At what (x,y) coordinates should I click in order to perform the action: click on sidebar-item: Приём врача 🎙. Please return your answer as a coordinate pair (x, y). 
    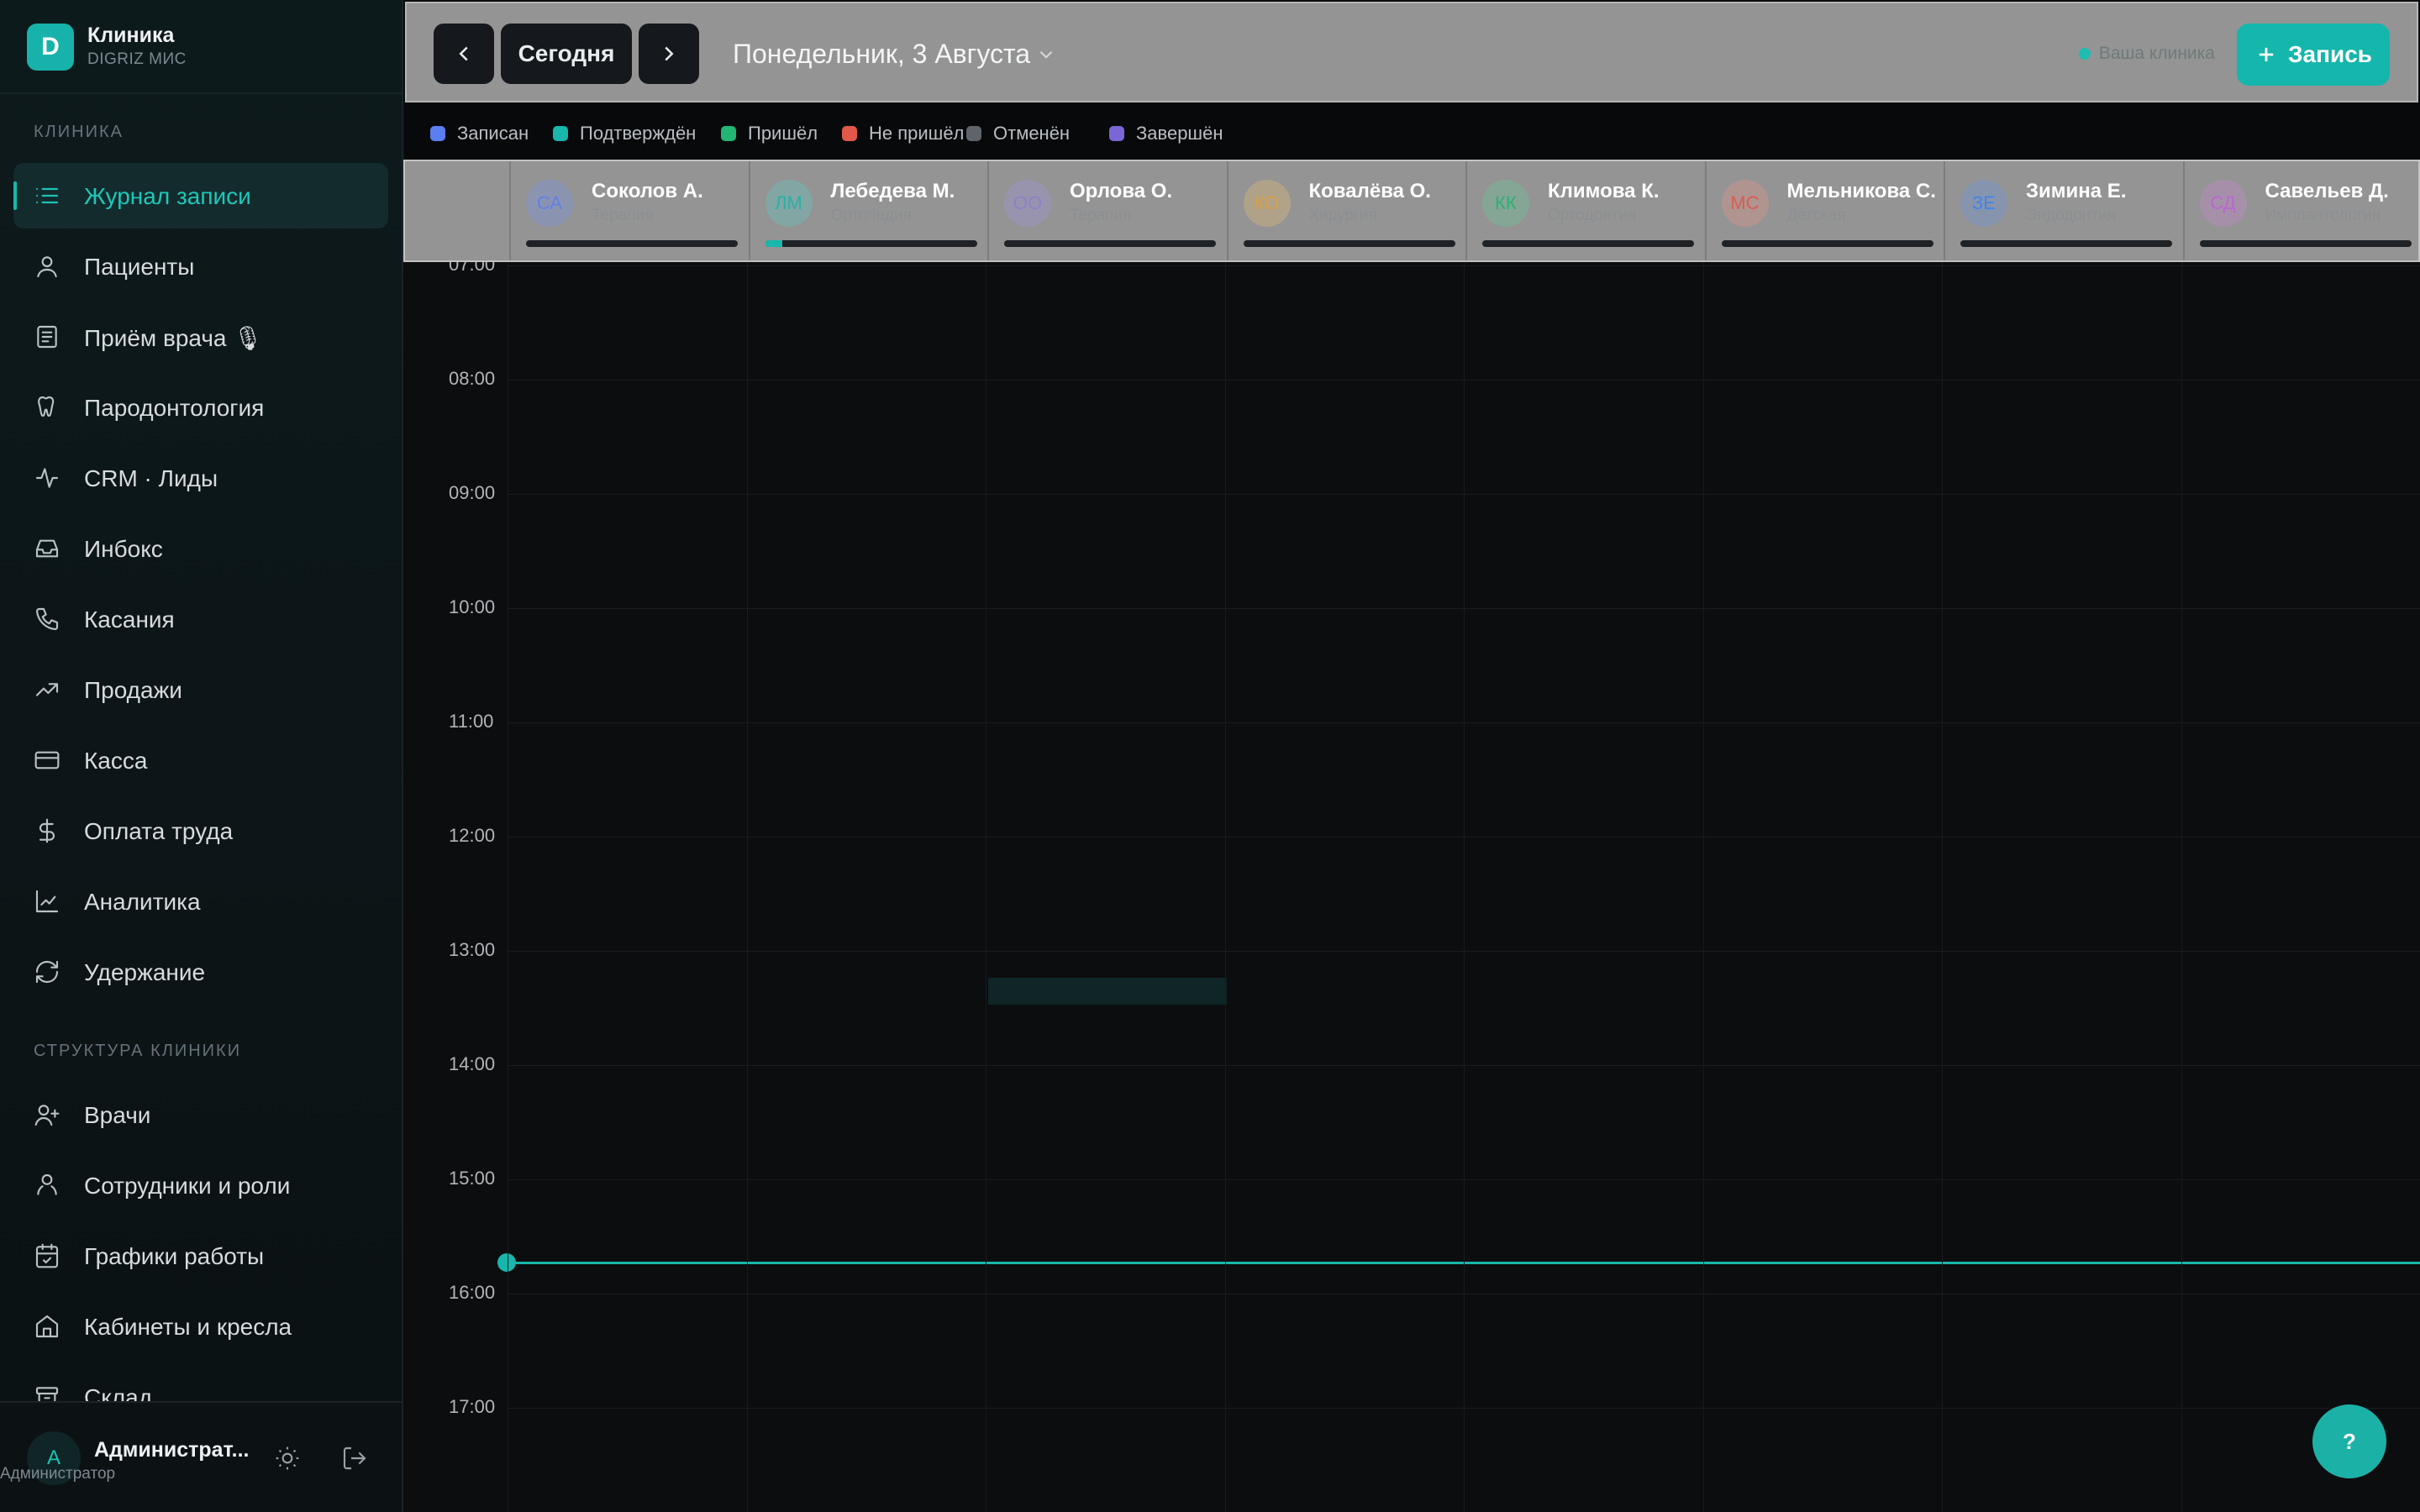
    Looking at the image, I should click on (200, 337).